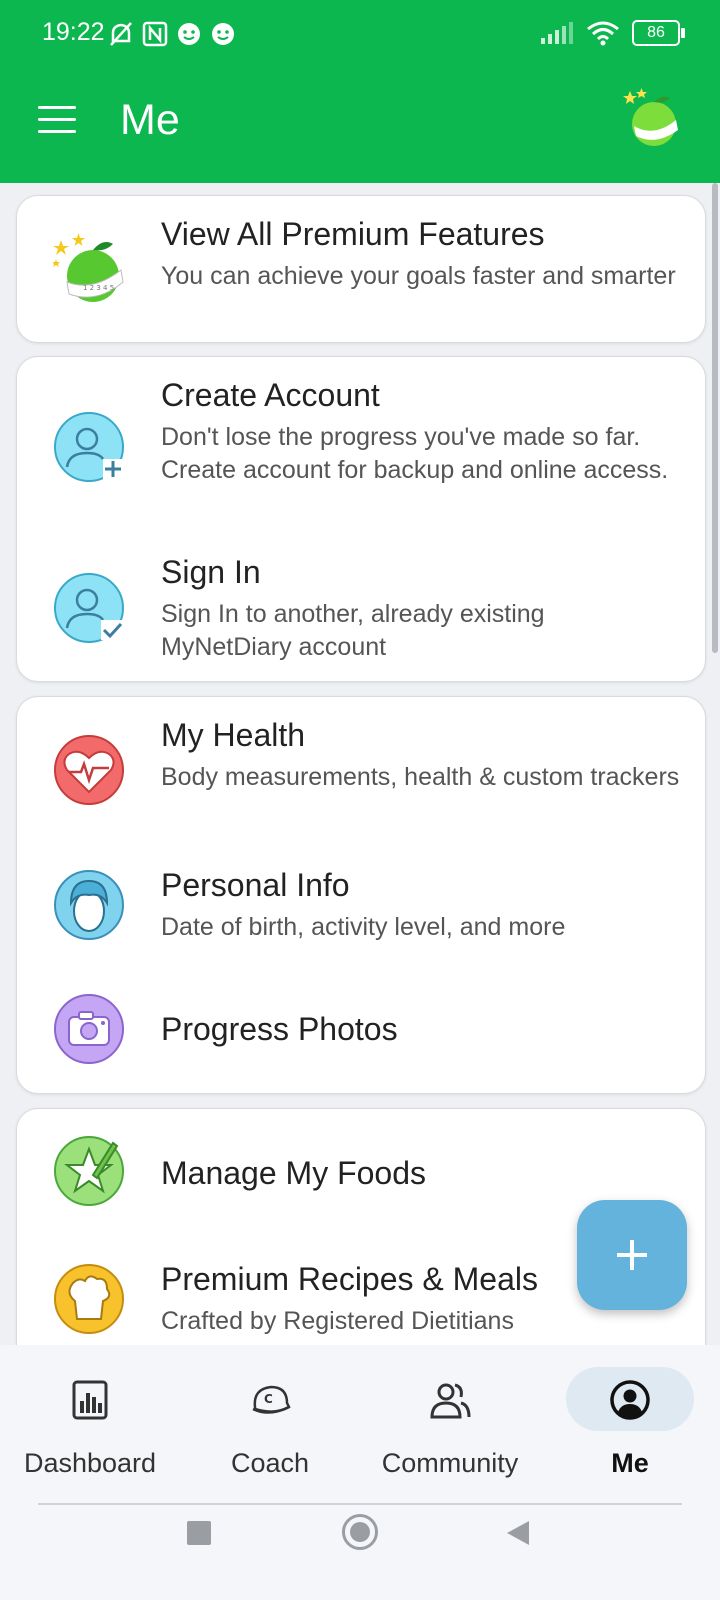  What do you see at coordinates (89, 1029) in the screenshot?
I see `camera-icon` at bounding box center [89, 1029].